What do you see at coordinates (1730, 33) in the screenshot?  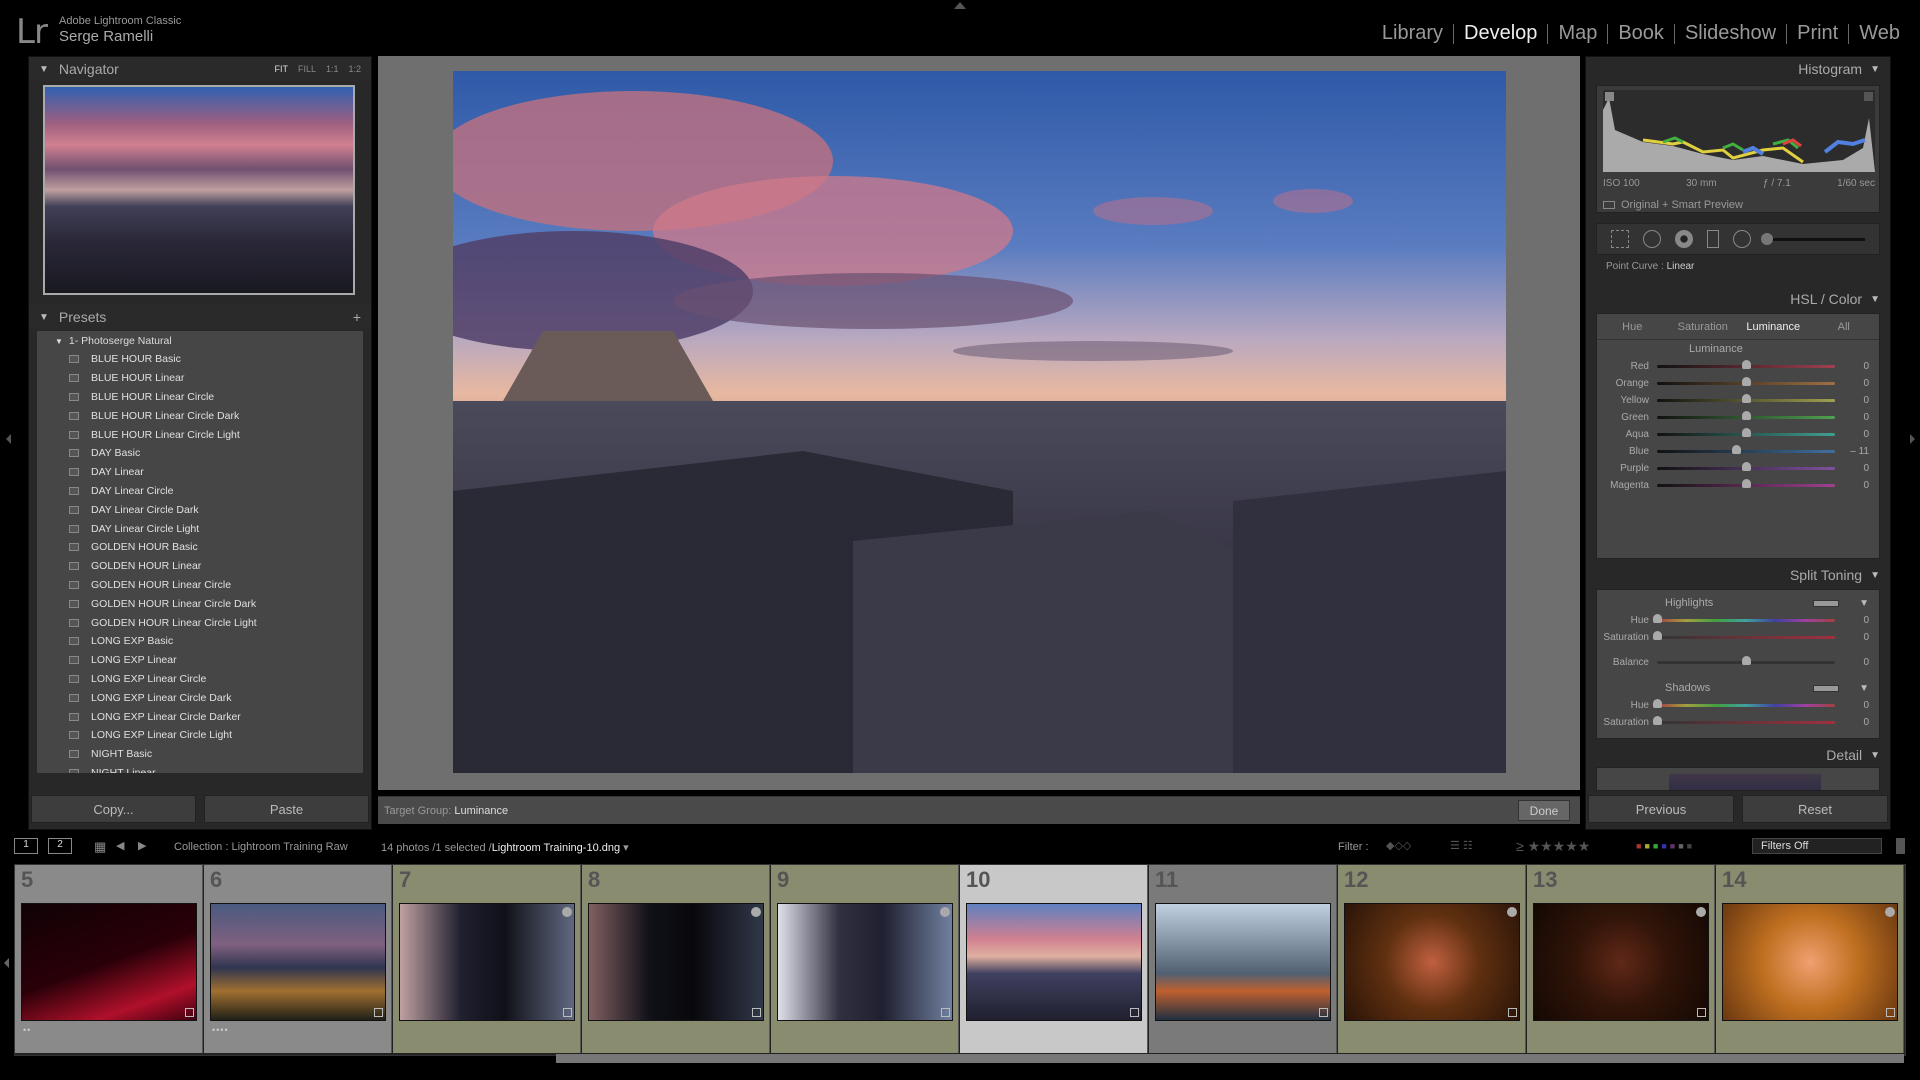 I see `module-slideshow: Slideshow` at bounding box center [1730, 33].